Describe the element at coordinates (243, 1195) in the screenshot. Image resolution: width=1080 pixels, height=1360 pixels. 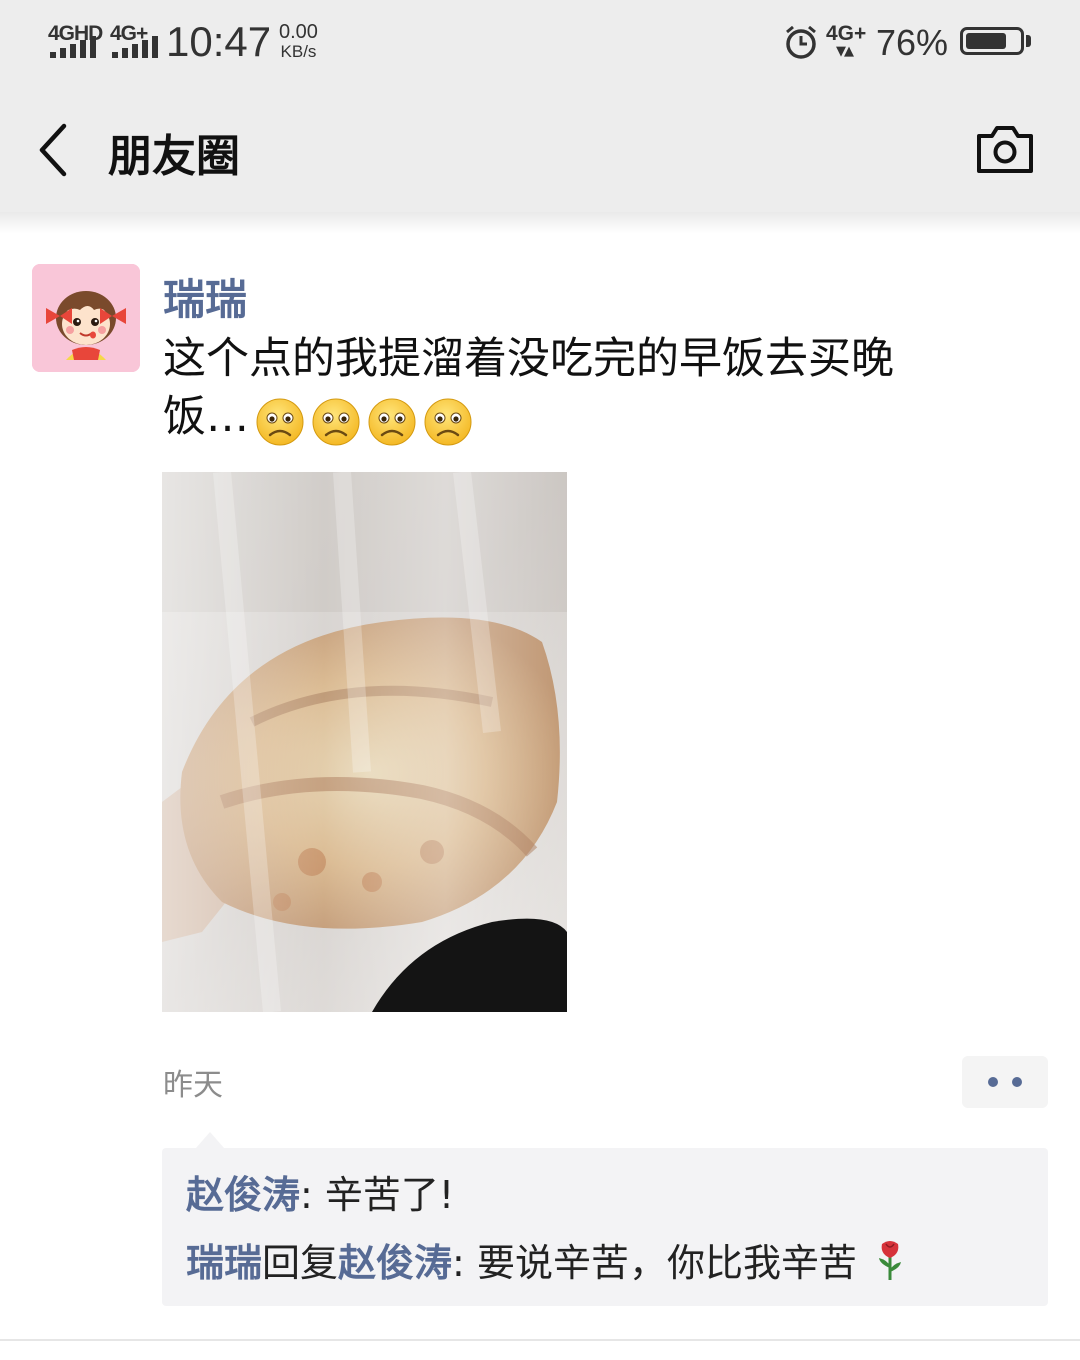
I see `comment-author: 赵俊涛` at that location.